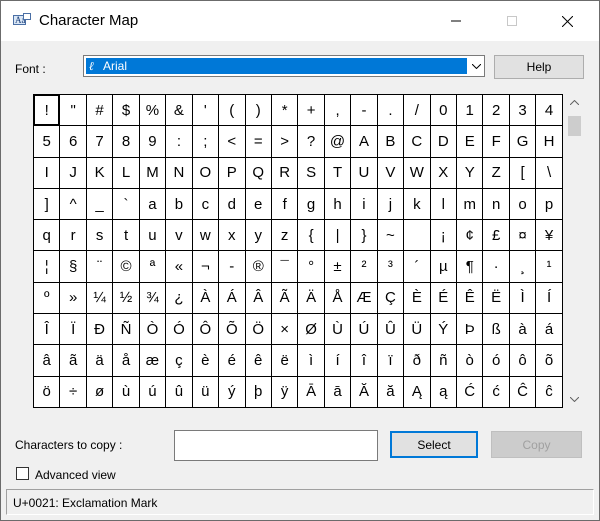  What do you see at coordinates (470, 236) in the screenshot?
I see `character-cell: ¢` at bounding box center [470, 236].